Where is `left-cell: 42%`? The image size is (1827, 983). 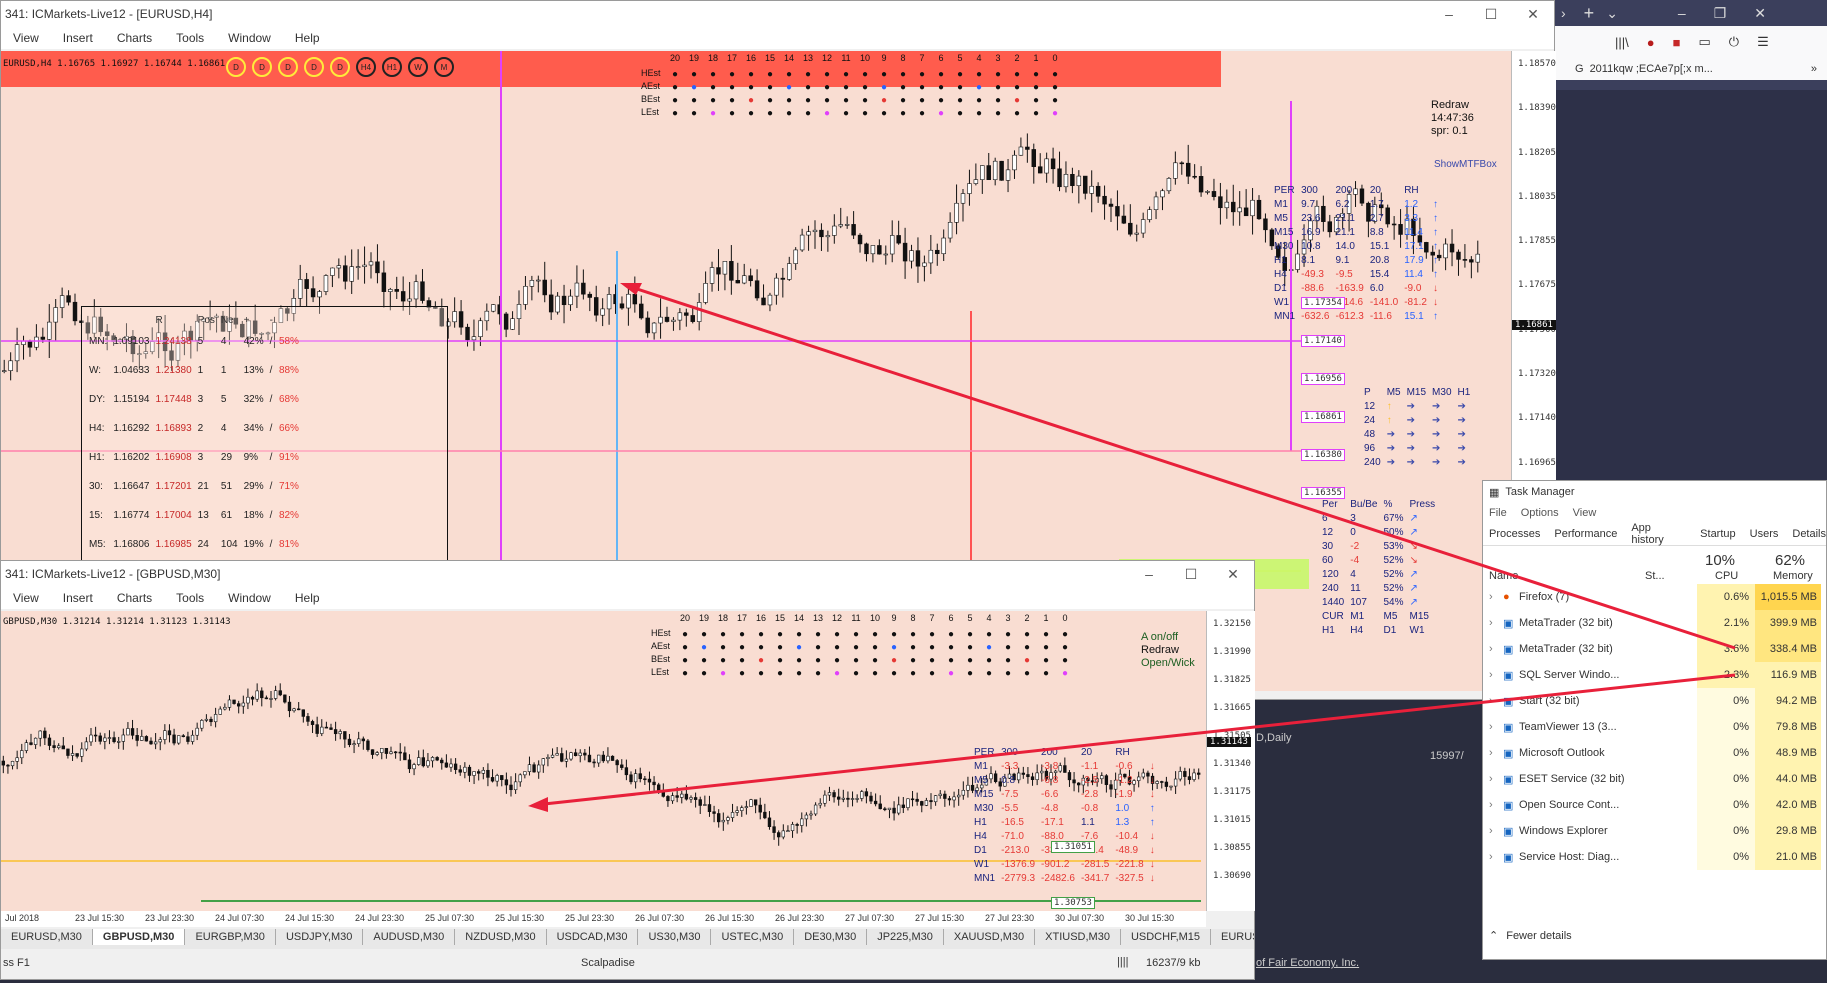
left-cell: 42% is located at coordinates (253, 341).